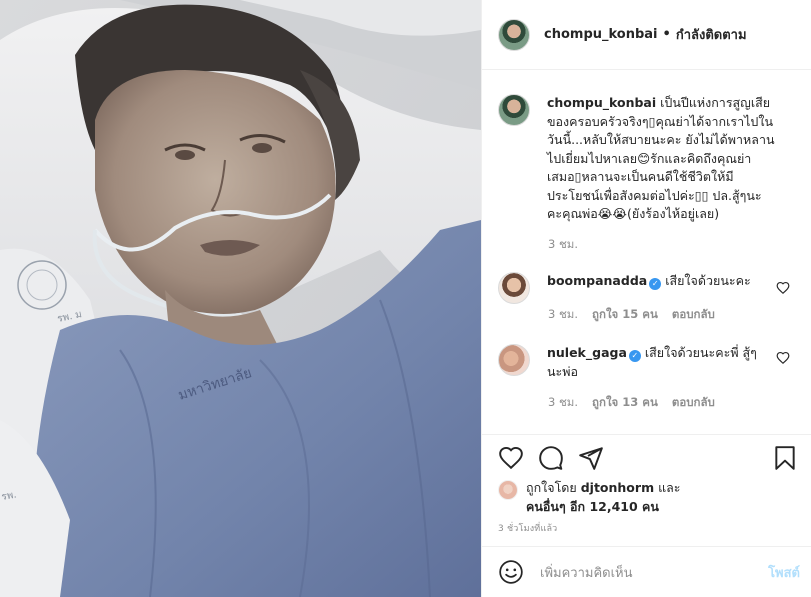 This screenshot has height=597, width=811. I want to click on comment-username: nulek_gaga, so click(587, 352).